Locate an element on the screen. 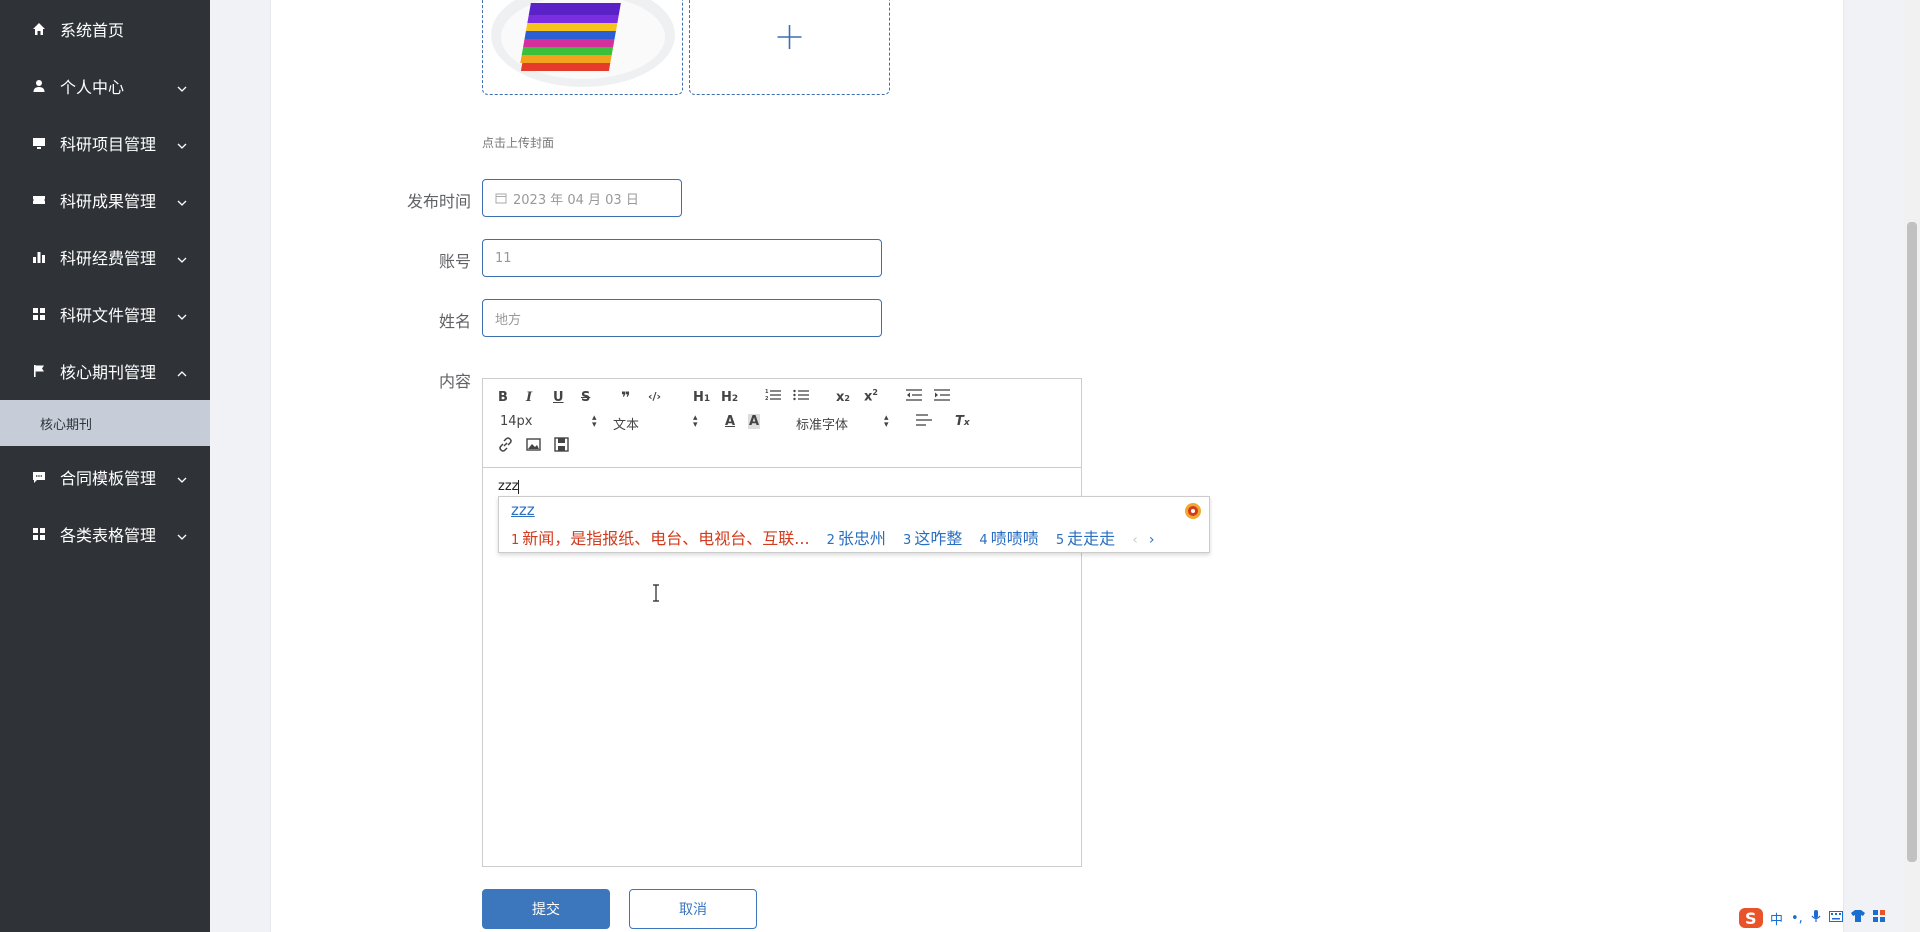 This screenshot has width=1920, height=932. font-size-select: 14px ▴ ▾ is located at coordinates (548, 422).